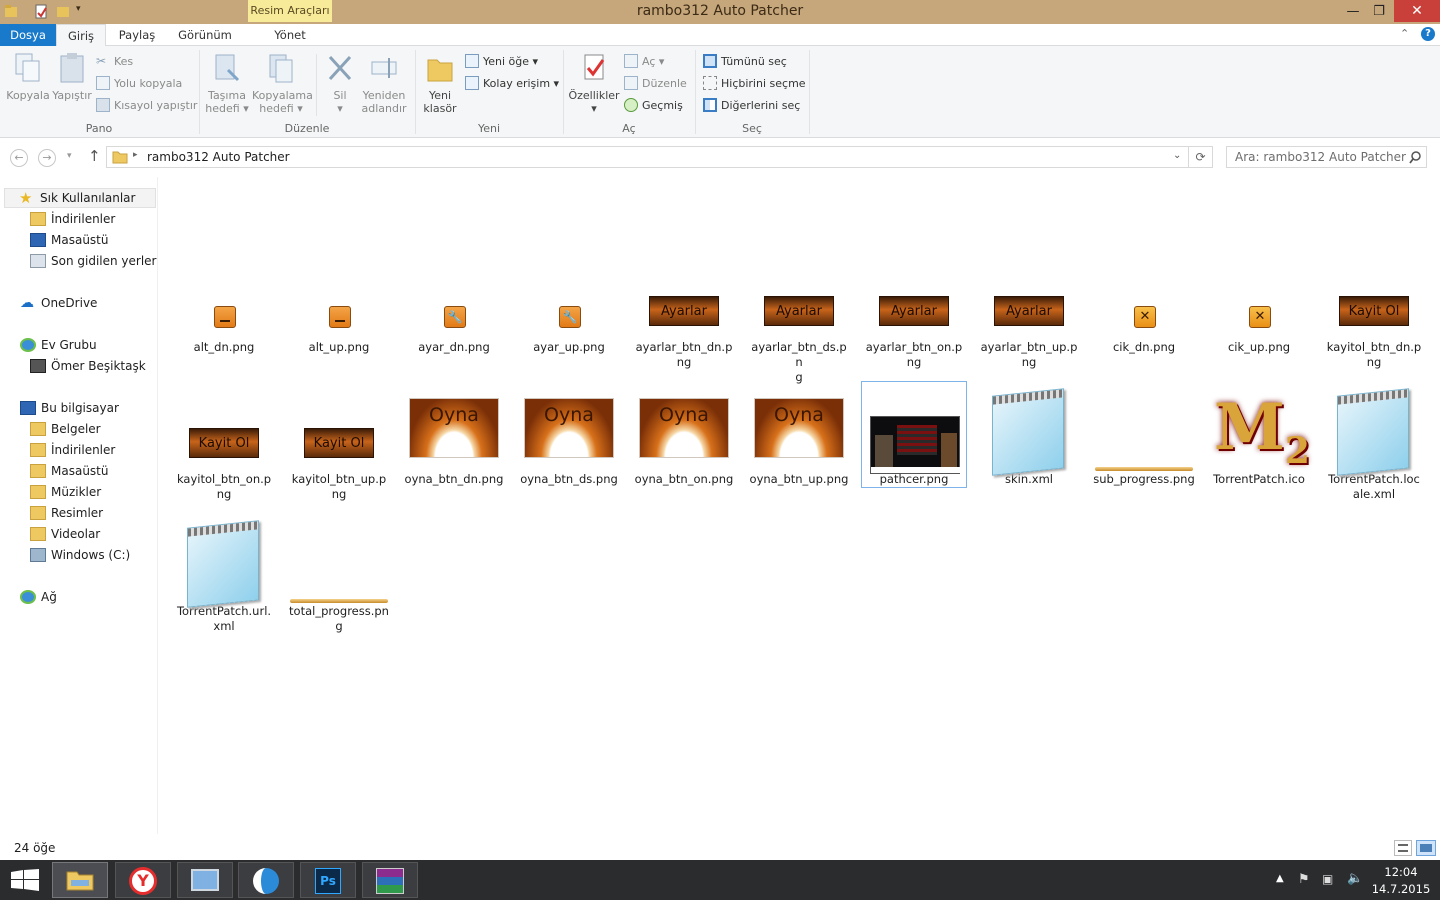 The width and height of the screenshot is (1440, 900). I want to click on file-item: Oyna oyna_btn_up.png, so click(799, 434).